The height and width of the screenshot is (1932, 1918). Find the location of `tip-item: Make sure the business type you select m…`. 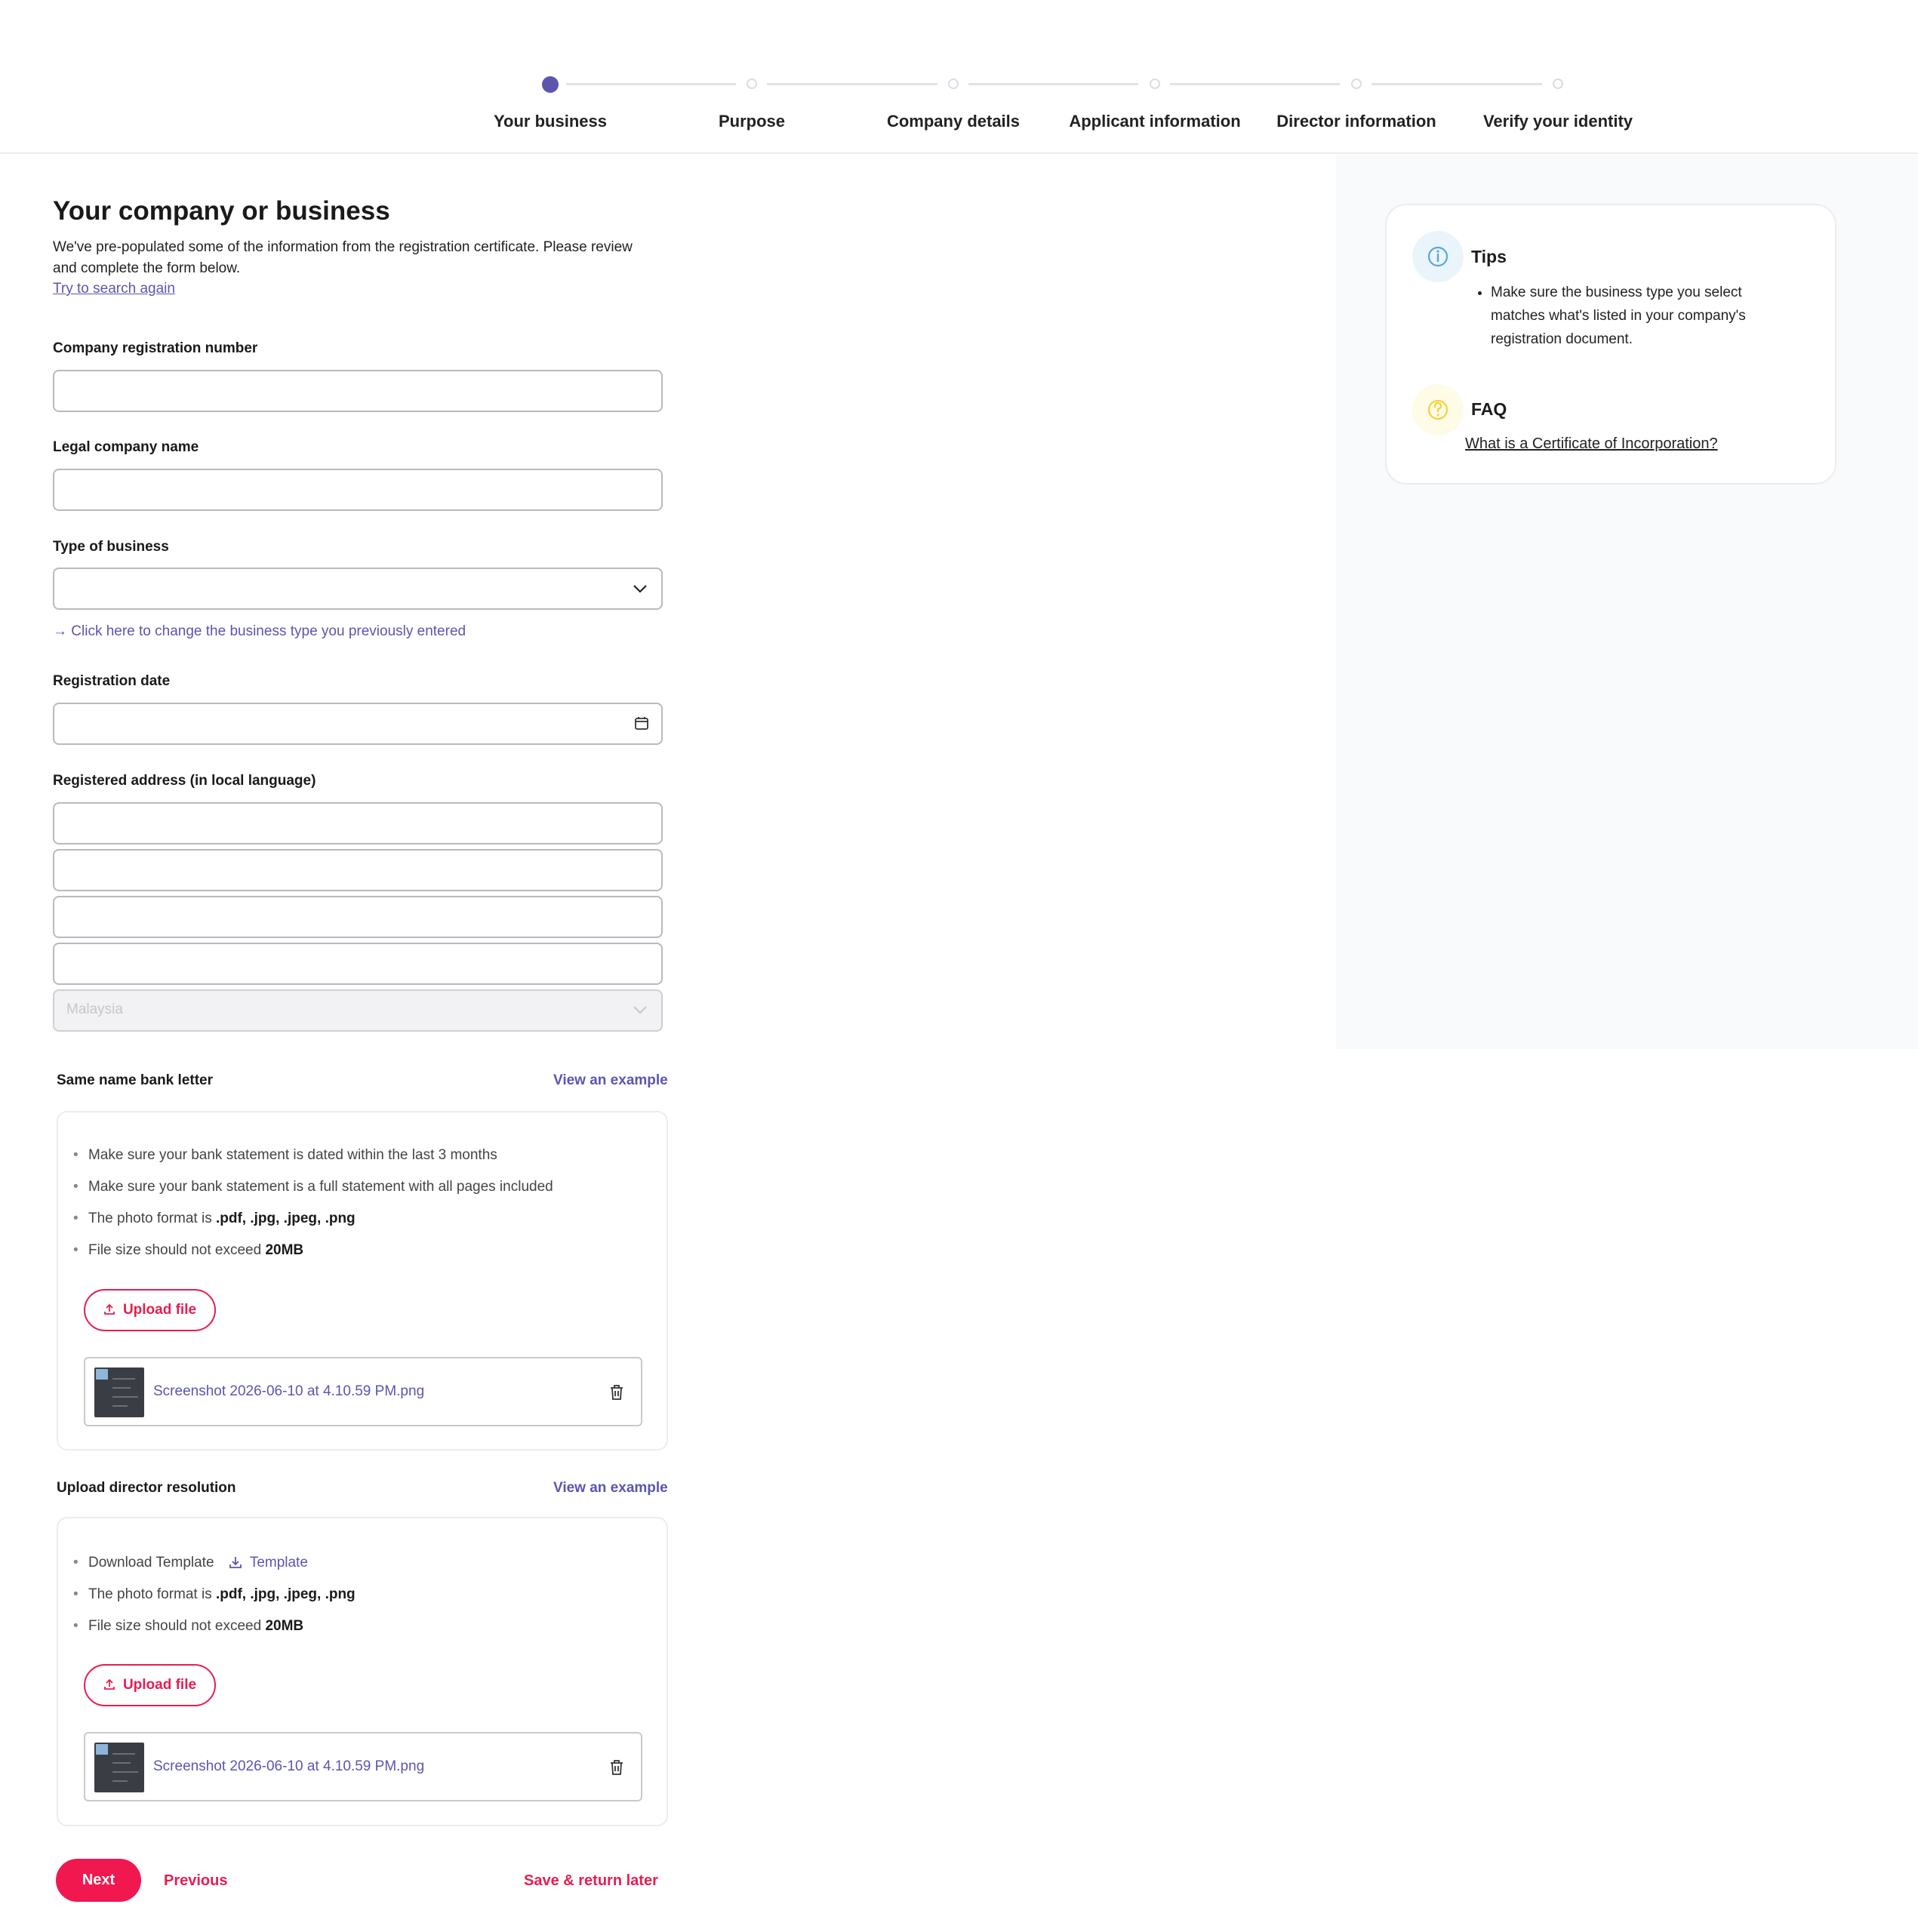

tip-item: Make sure the business type you select m… is located at coordinates (1639, 316).